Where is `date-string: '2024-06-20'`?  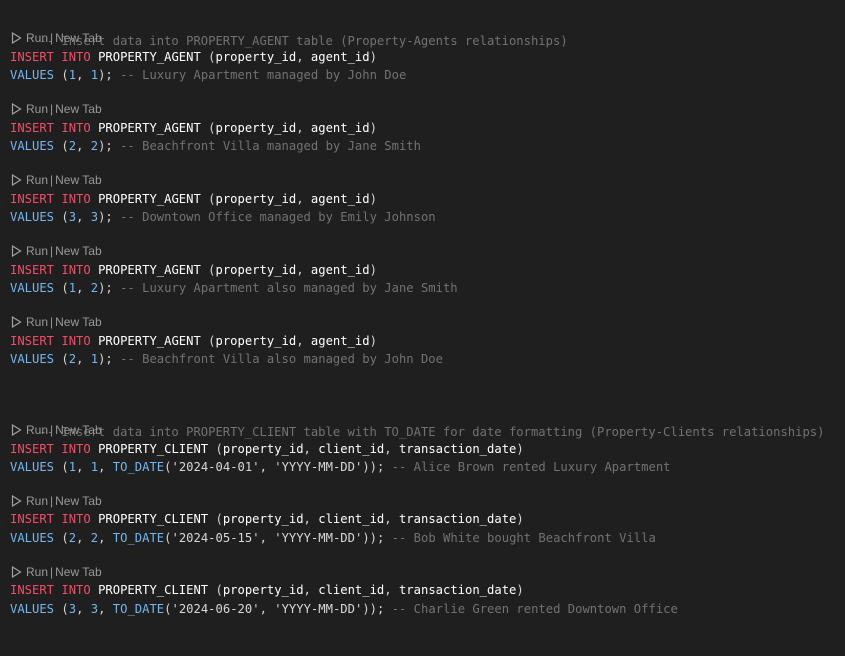 date-string: '2024-06-20' is located at coordinates (215, 609).